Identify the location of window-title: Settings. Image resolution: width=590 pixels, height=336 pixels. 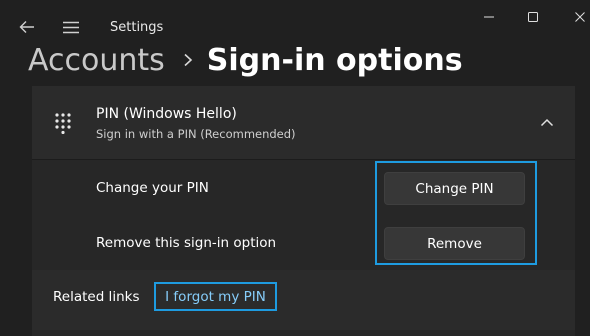
(137, 27).